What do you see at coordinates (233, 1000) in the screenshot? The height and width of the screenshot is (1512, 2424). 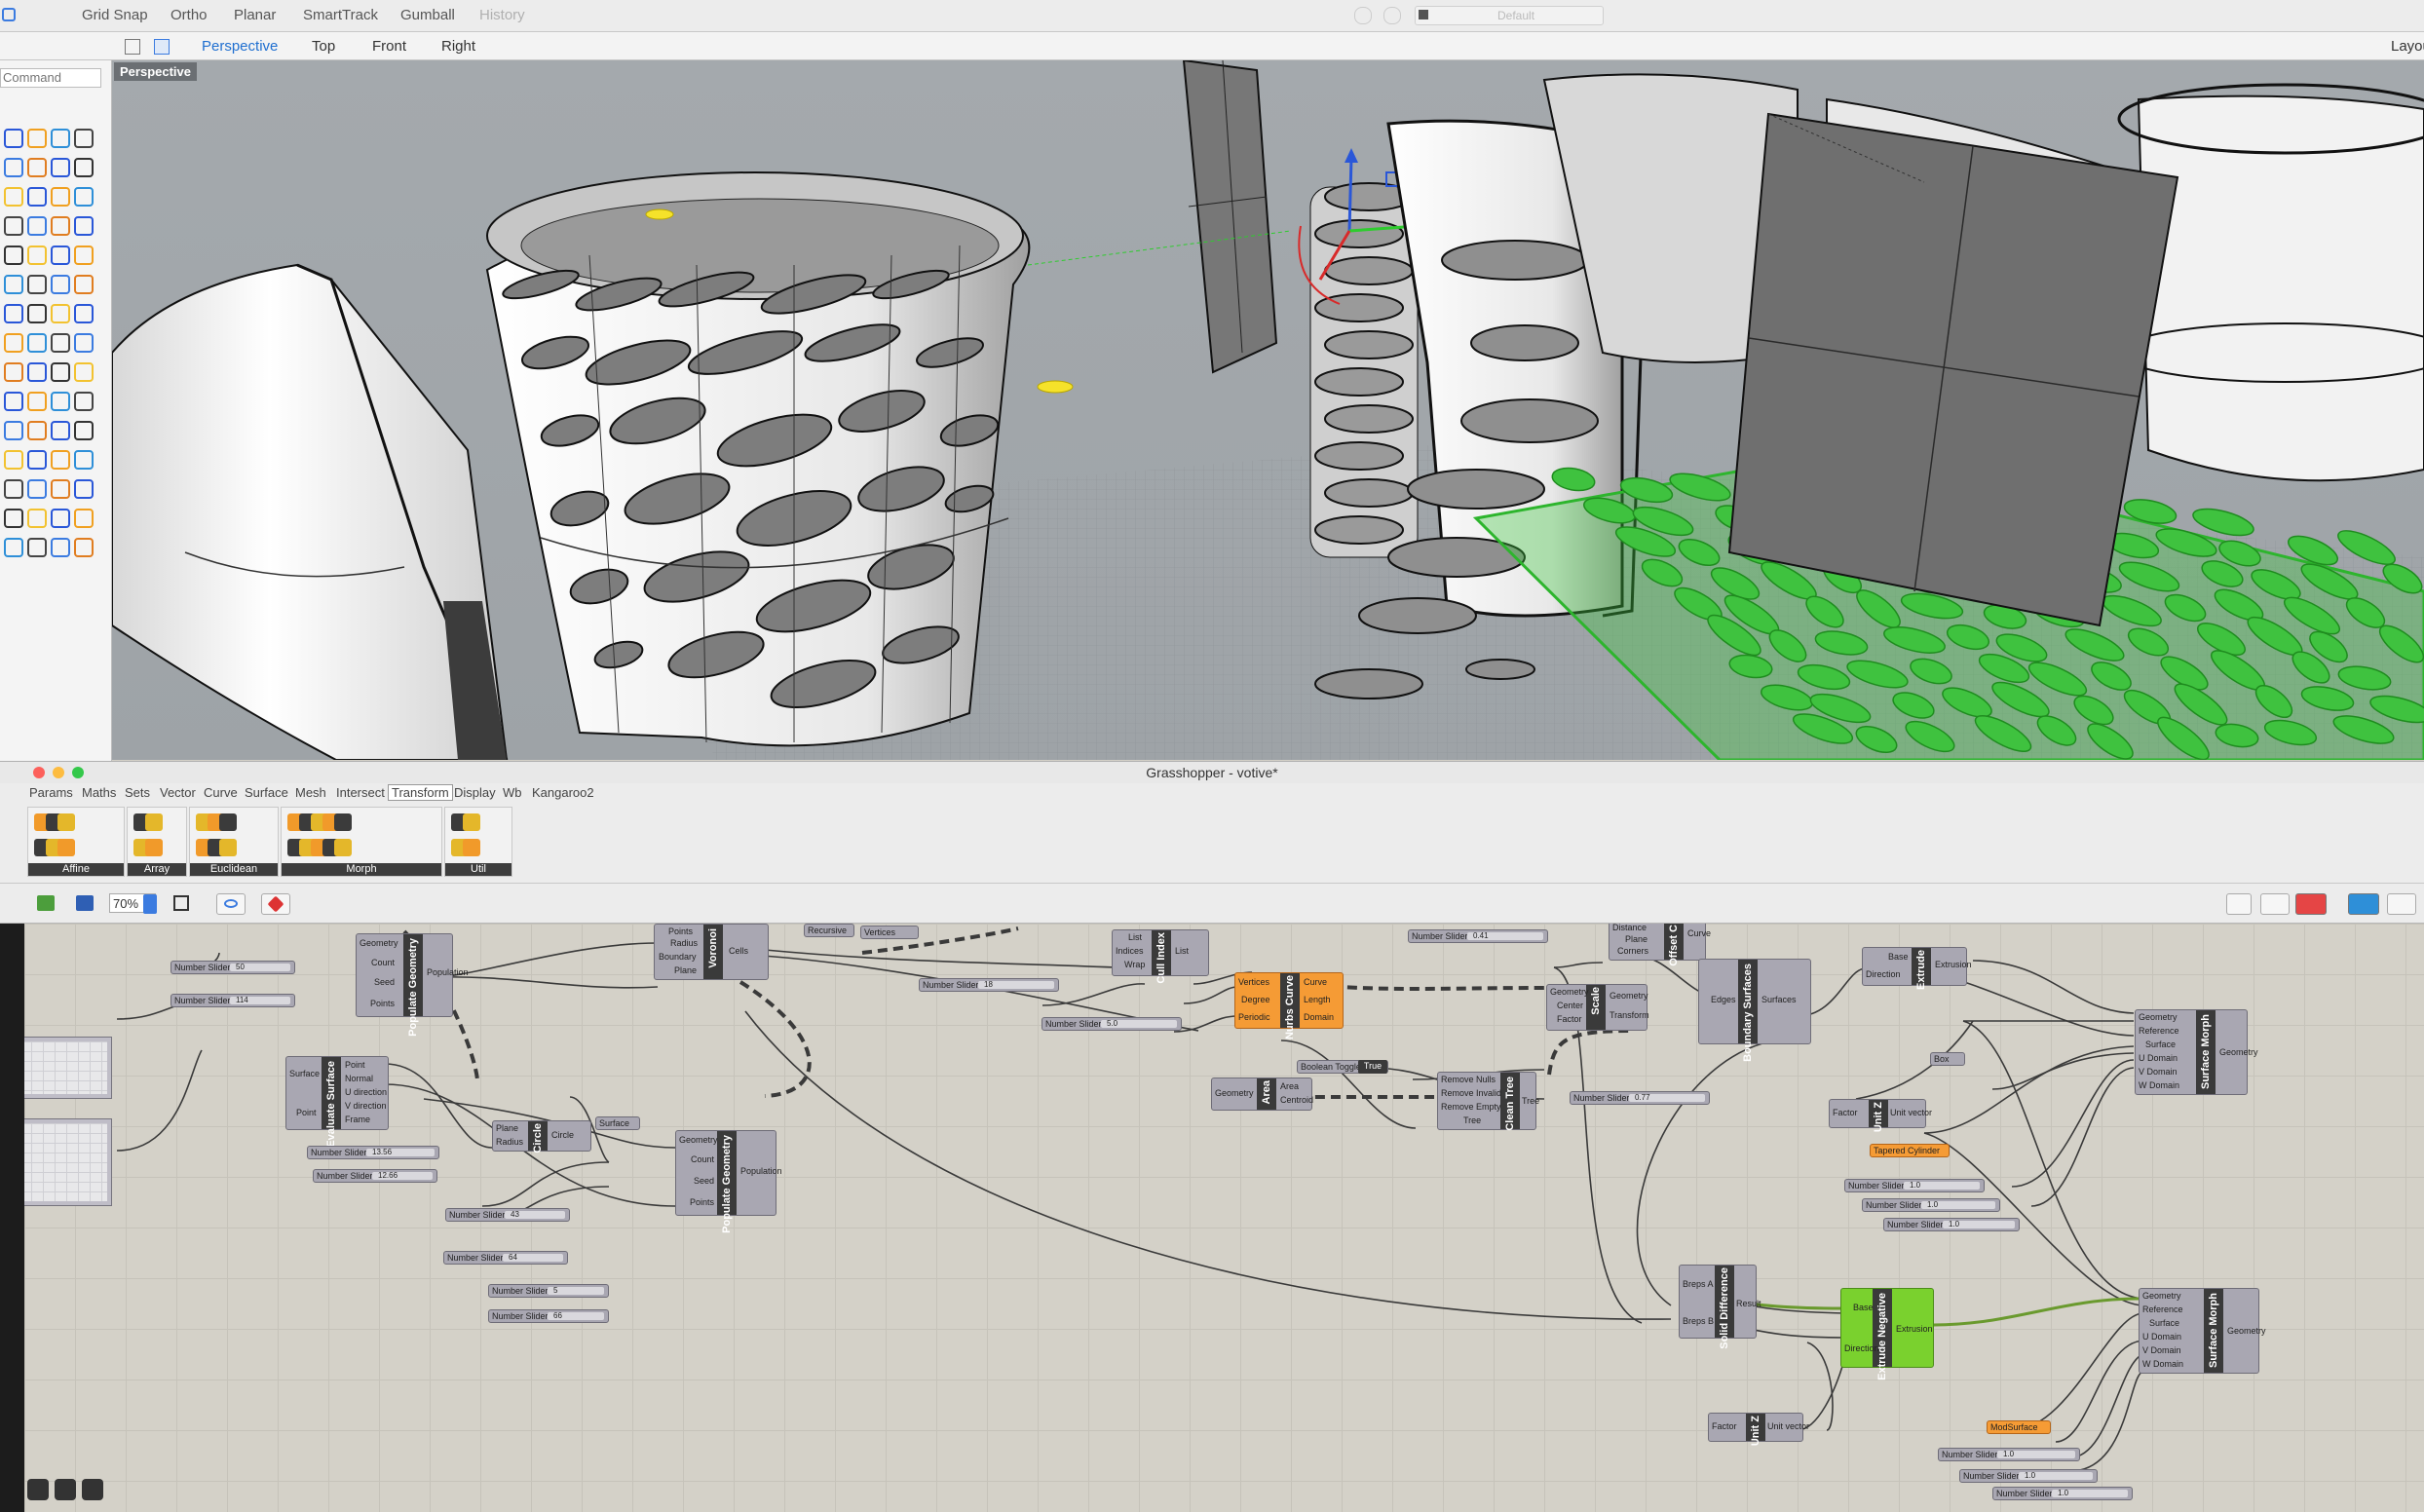 I see `number-slider: Number Slider 114` at bounding box center [233, 1000].